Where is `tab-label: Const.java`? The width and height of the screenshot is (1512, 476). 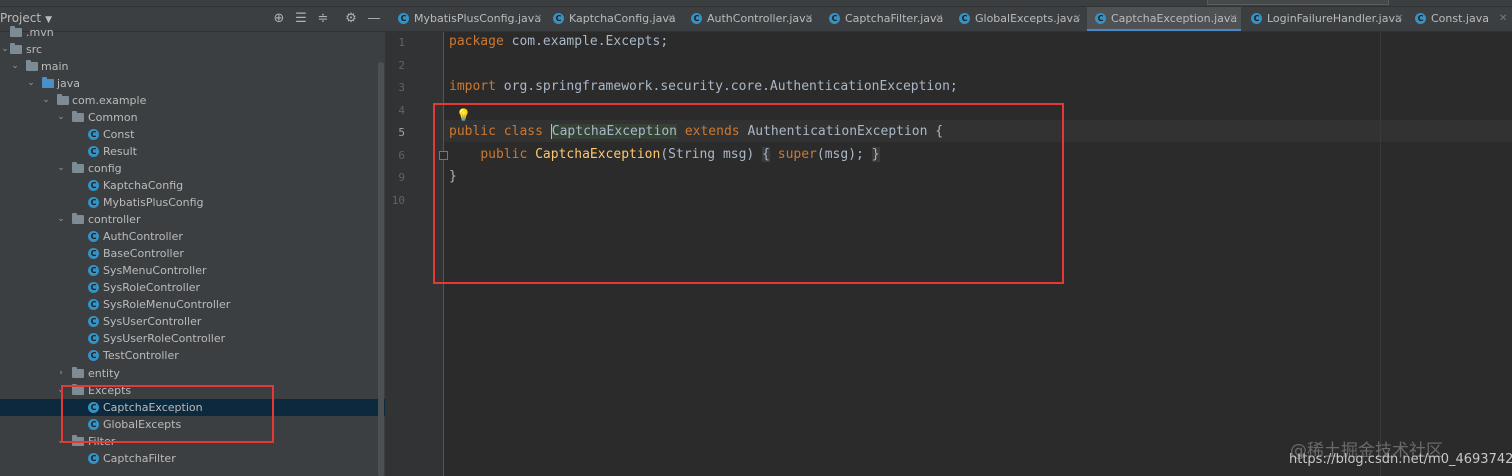 tab-label: Const.java is located at coordinates (1460, 18).